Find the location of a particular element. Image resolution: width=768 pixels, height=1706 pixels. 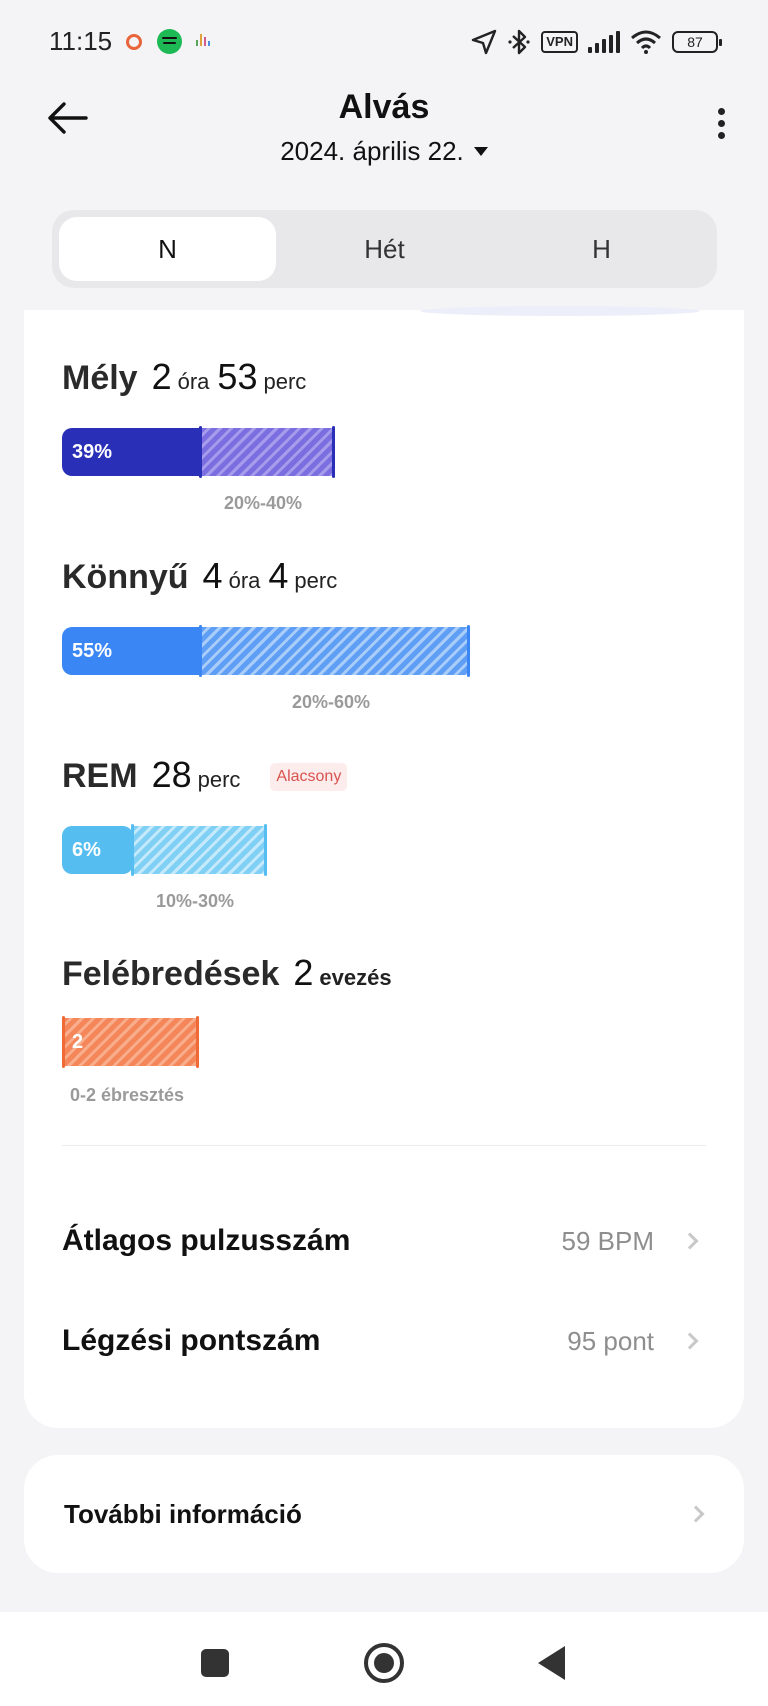

tab-month: H is located at coordinates (601, 249).